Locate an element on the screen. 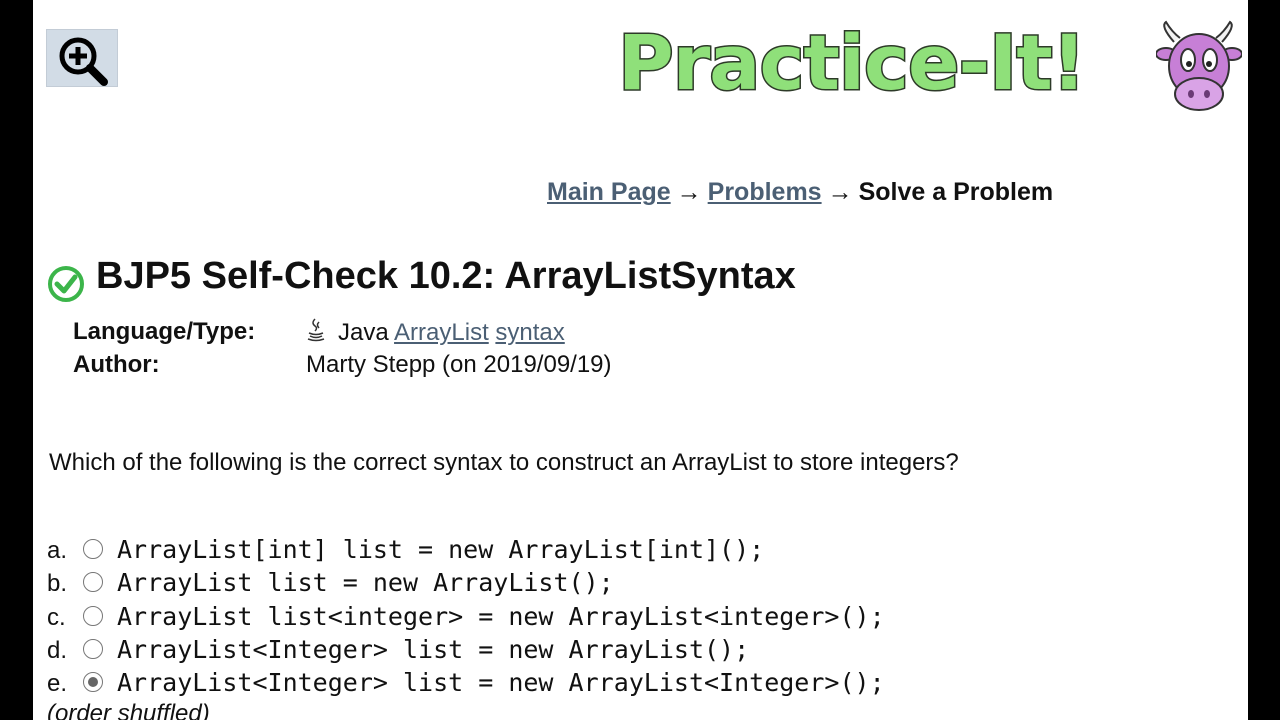 The height and width of the screenshot is (720, 1280). breadcrumb-main-page-link: Main Page is located at coordinates (609, 192).